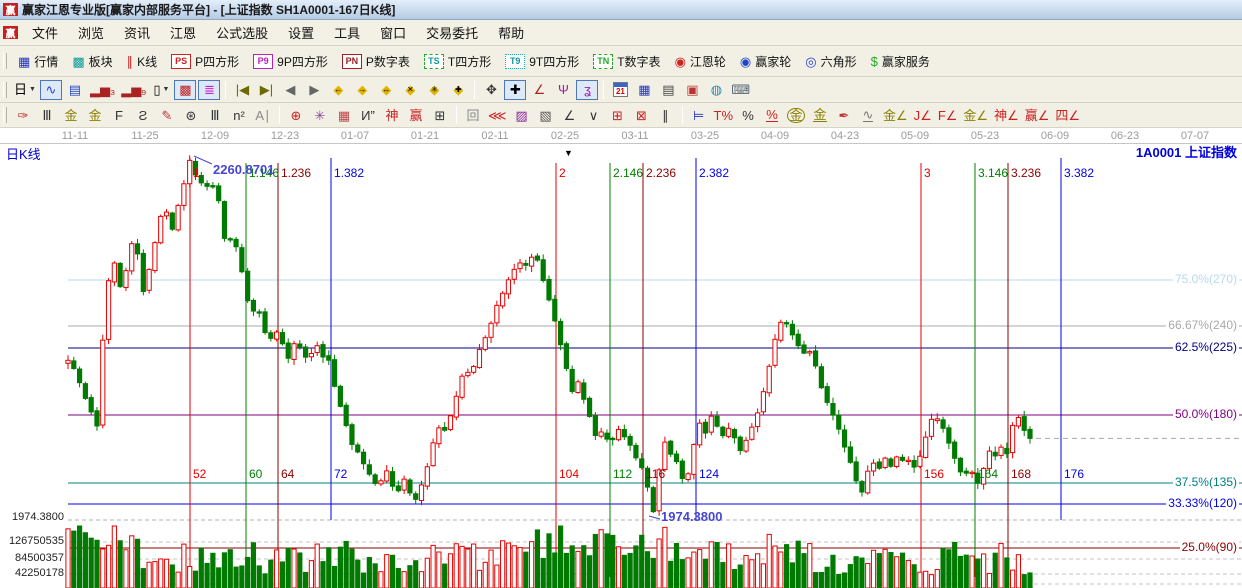 The width and height of the screenshot is (1242, 588). I want to click on volume-pane-9-button: ▂▅₉, so click(133, 90).